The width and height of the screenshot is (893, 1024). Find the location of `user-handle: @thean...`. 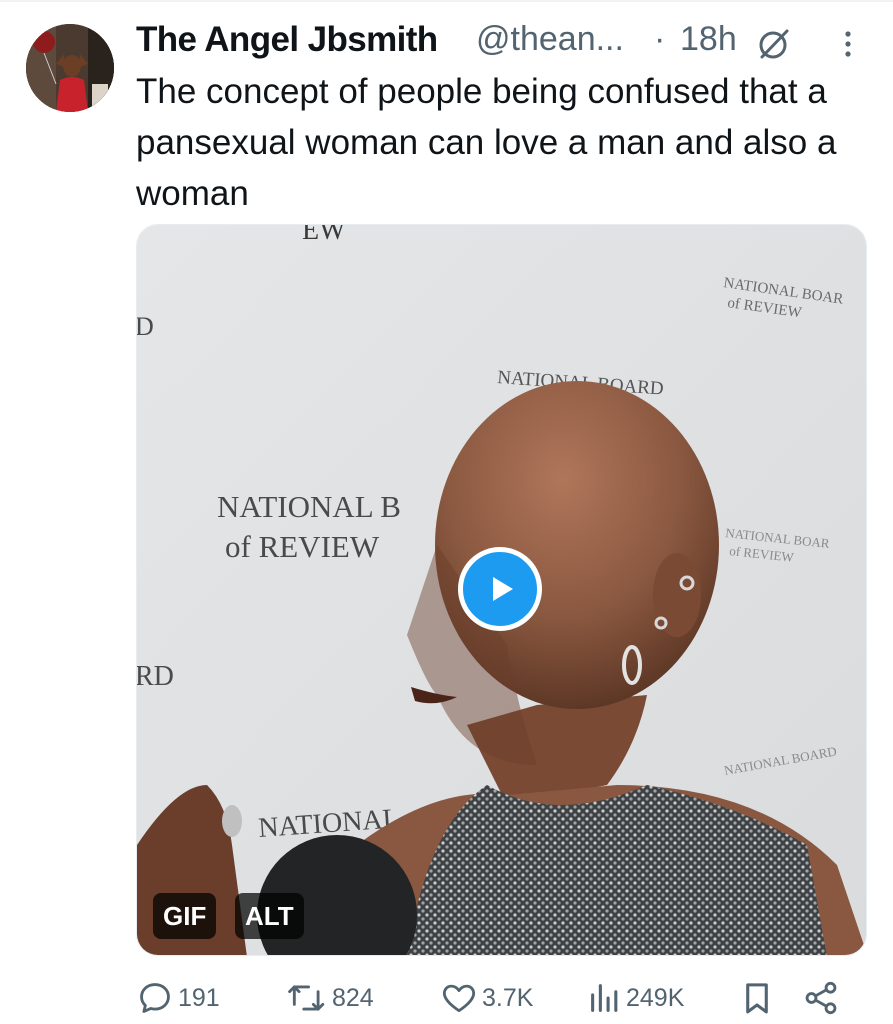

user-handle: @thean... is located at coordinates (550, 39).